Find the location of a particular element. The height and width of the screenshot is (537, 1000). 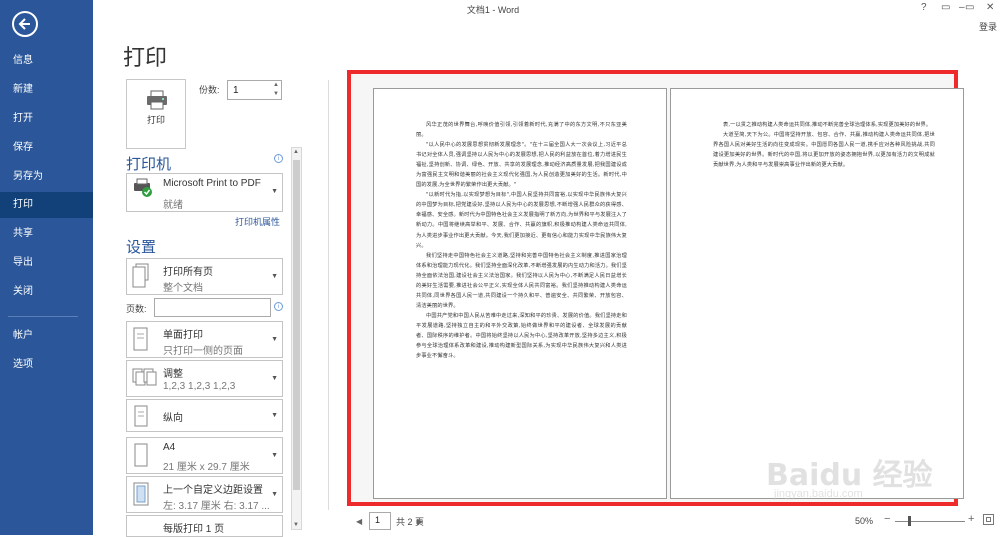

pages-per-sheet-dropdown: 每版打印 1 页 is located at coordinates (204, 526).